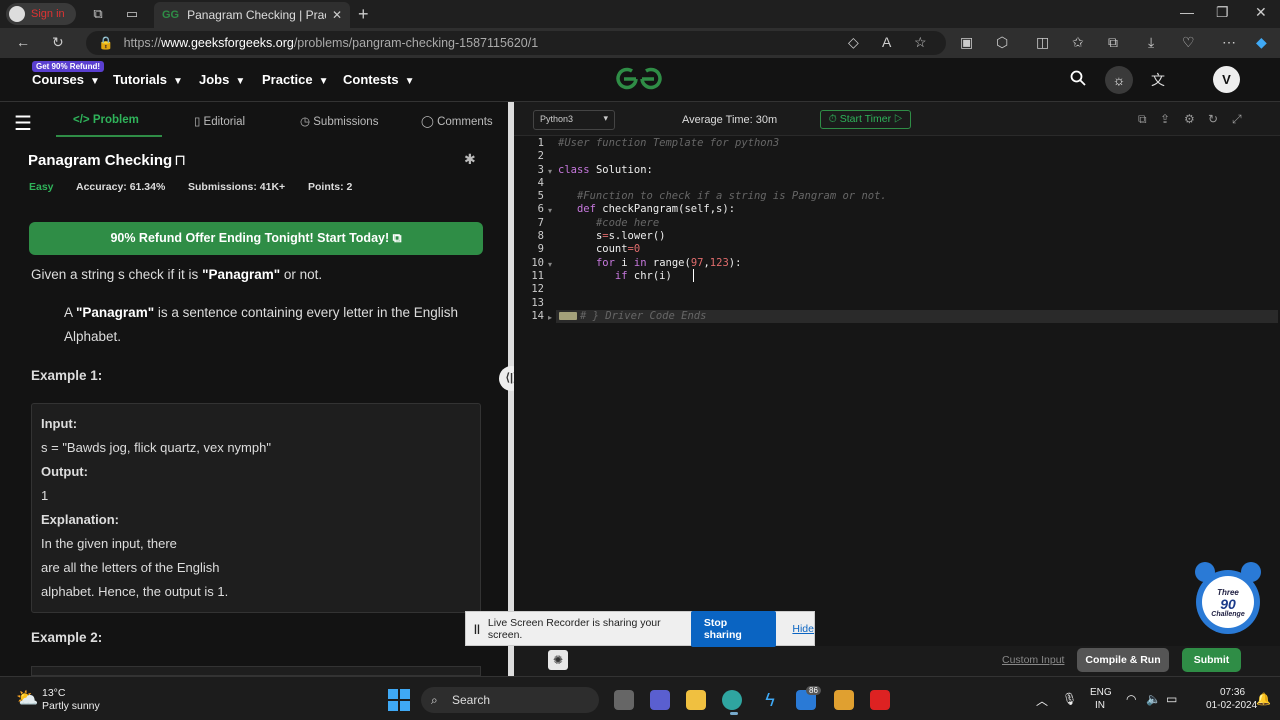 This screenshot has width=1280, height=720. Describe the element at coordinates (1237, 119) in the screenshot. I see `fullscreen-icon: ⤢` at that location.